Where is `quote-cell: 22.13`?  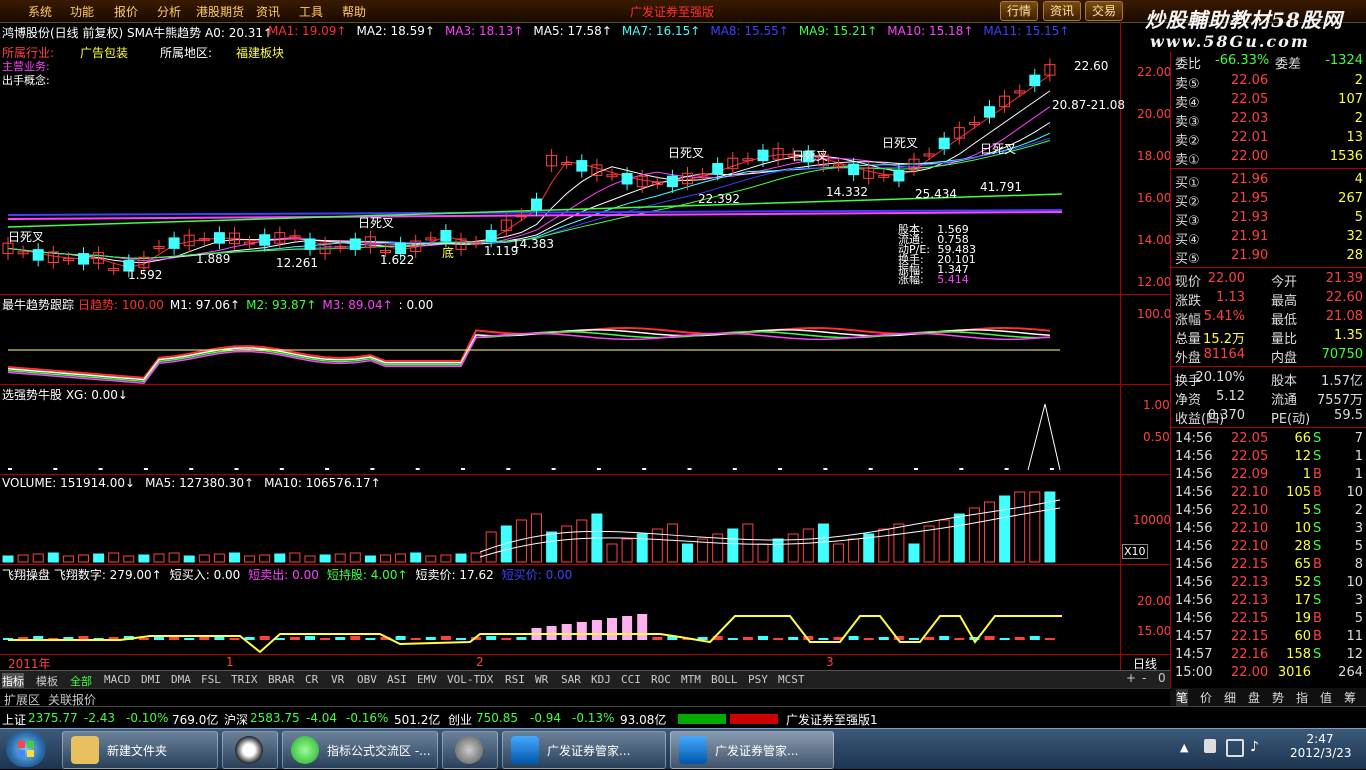
quote-cell: 22.13 is located at coordinates (1250, 600).